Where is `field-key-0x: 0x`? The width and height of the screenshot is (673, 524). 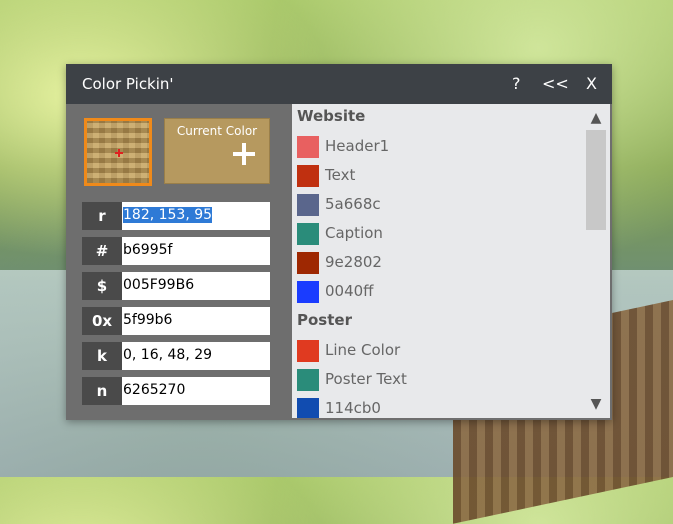 field-key-0x: 0x is located at coordinates (102, 321).